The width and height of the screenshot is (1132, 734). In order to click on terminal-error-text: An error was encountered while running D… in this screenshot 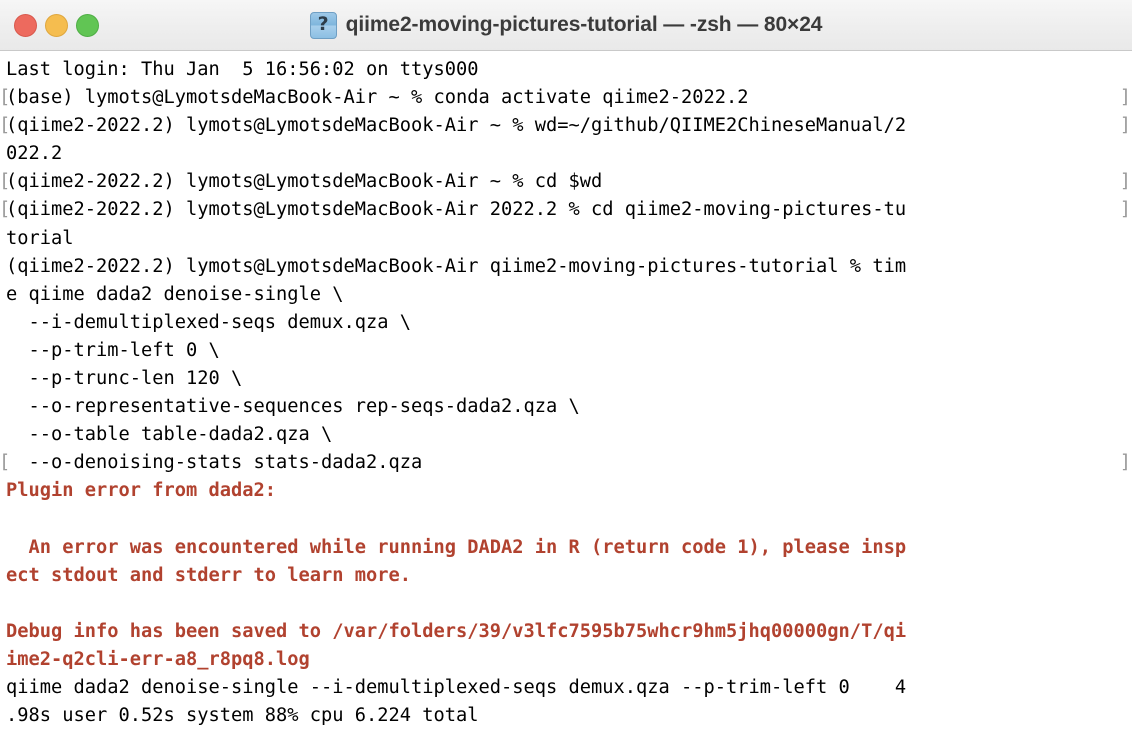, I will do `click(456, 547)`.